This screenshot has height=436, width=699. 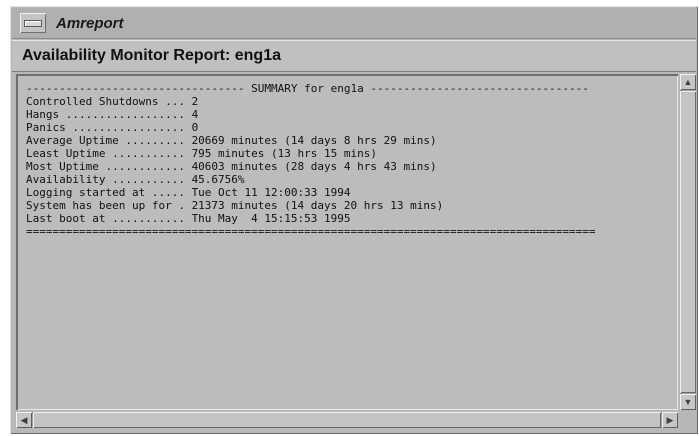 I want to click on report-line: Hangs .................. 4, so click(x=112, y=114).